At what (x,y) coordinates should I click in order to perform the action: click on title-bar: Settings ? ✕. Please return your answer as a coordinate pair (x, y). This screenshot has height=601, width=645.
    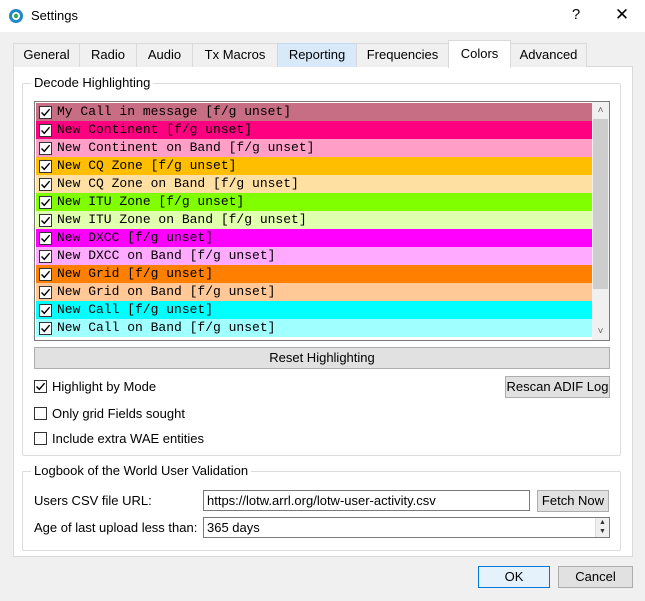
    Looking at the image, I should click on (322, 16).